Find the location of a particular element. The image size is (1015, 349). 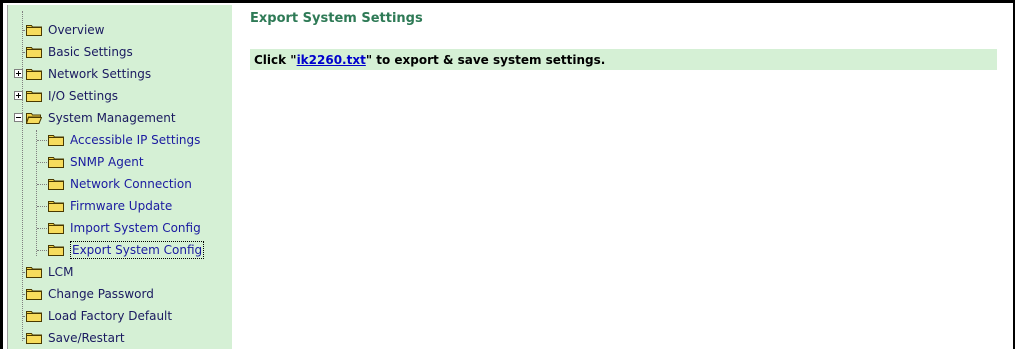

sidebar-item-label: Network Connection is located at coordinates (131, 184).